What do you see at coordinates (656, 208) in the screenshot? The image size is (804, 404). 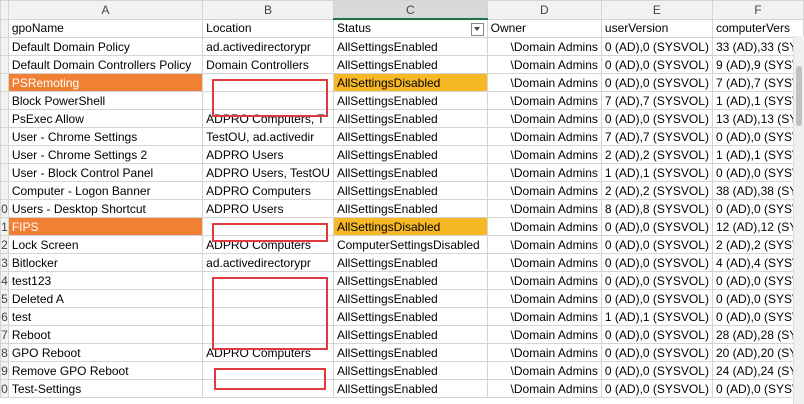 I see `cell-e: 8 (AD),8 (SYSVOL)` at bounding box center [656, 208].